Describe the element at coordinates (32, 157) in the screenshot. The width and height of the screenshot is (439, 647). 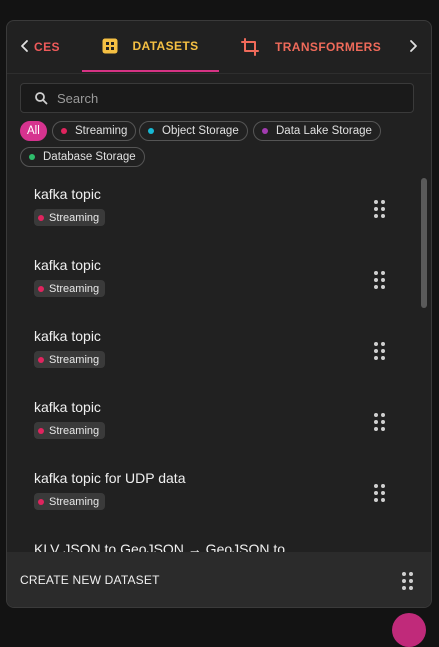
I see `database-dot-icon` at that location.